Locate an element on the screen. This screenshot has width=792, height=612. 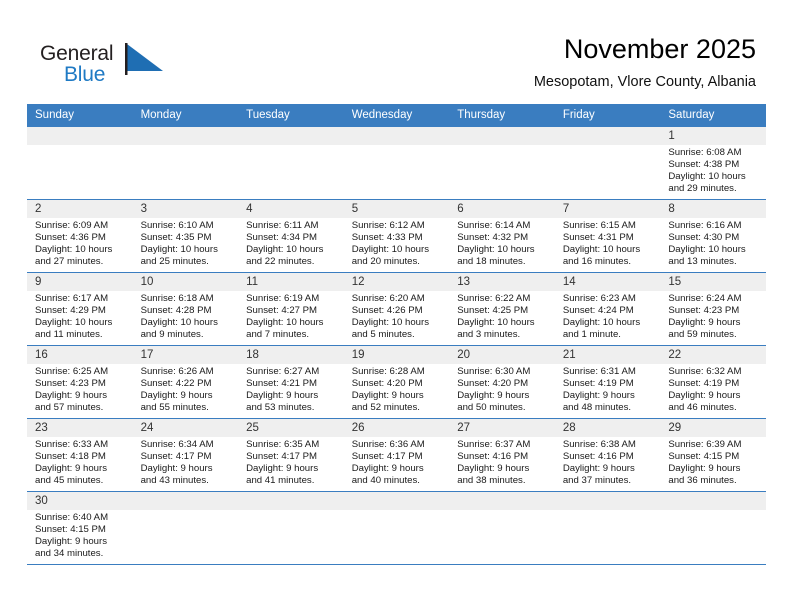
sunrise-time: Sunrise: 6:23 AM is located at coordinates (599, 298).